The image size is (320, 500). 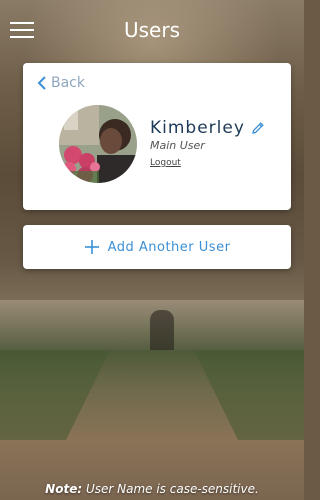 I want to click on back-button: Back, so click(x=61, y=83).